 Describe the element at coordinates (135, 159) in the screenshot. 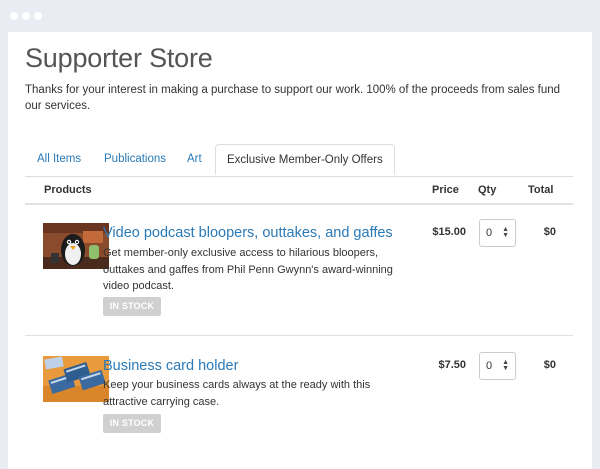

I see `tab-publications: Publications` at that location.